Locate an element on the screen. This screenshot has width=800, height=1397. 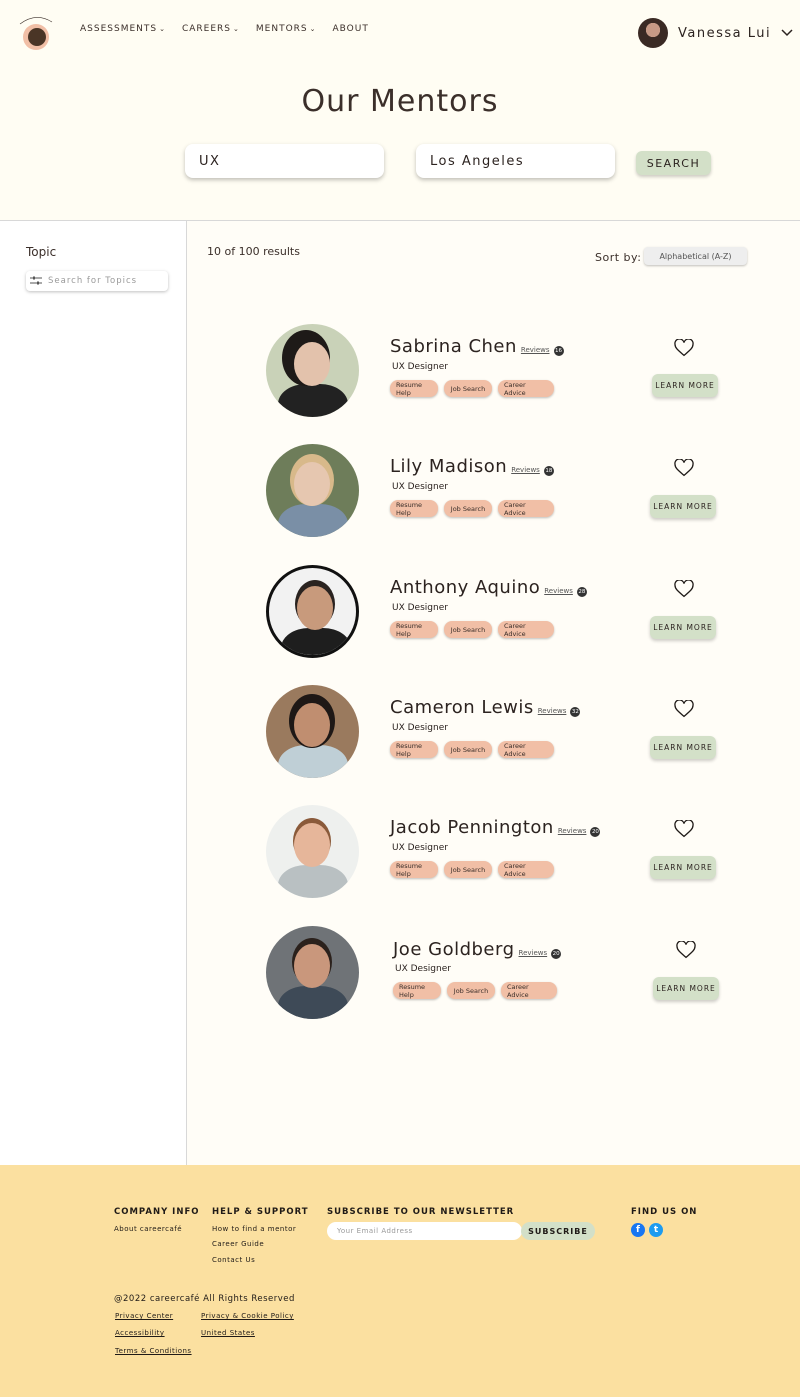
mentor-name: Jacob Pennington is located at coordinates (472, 827).